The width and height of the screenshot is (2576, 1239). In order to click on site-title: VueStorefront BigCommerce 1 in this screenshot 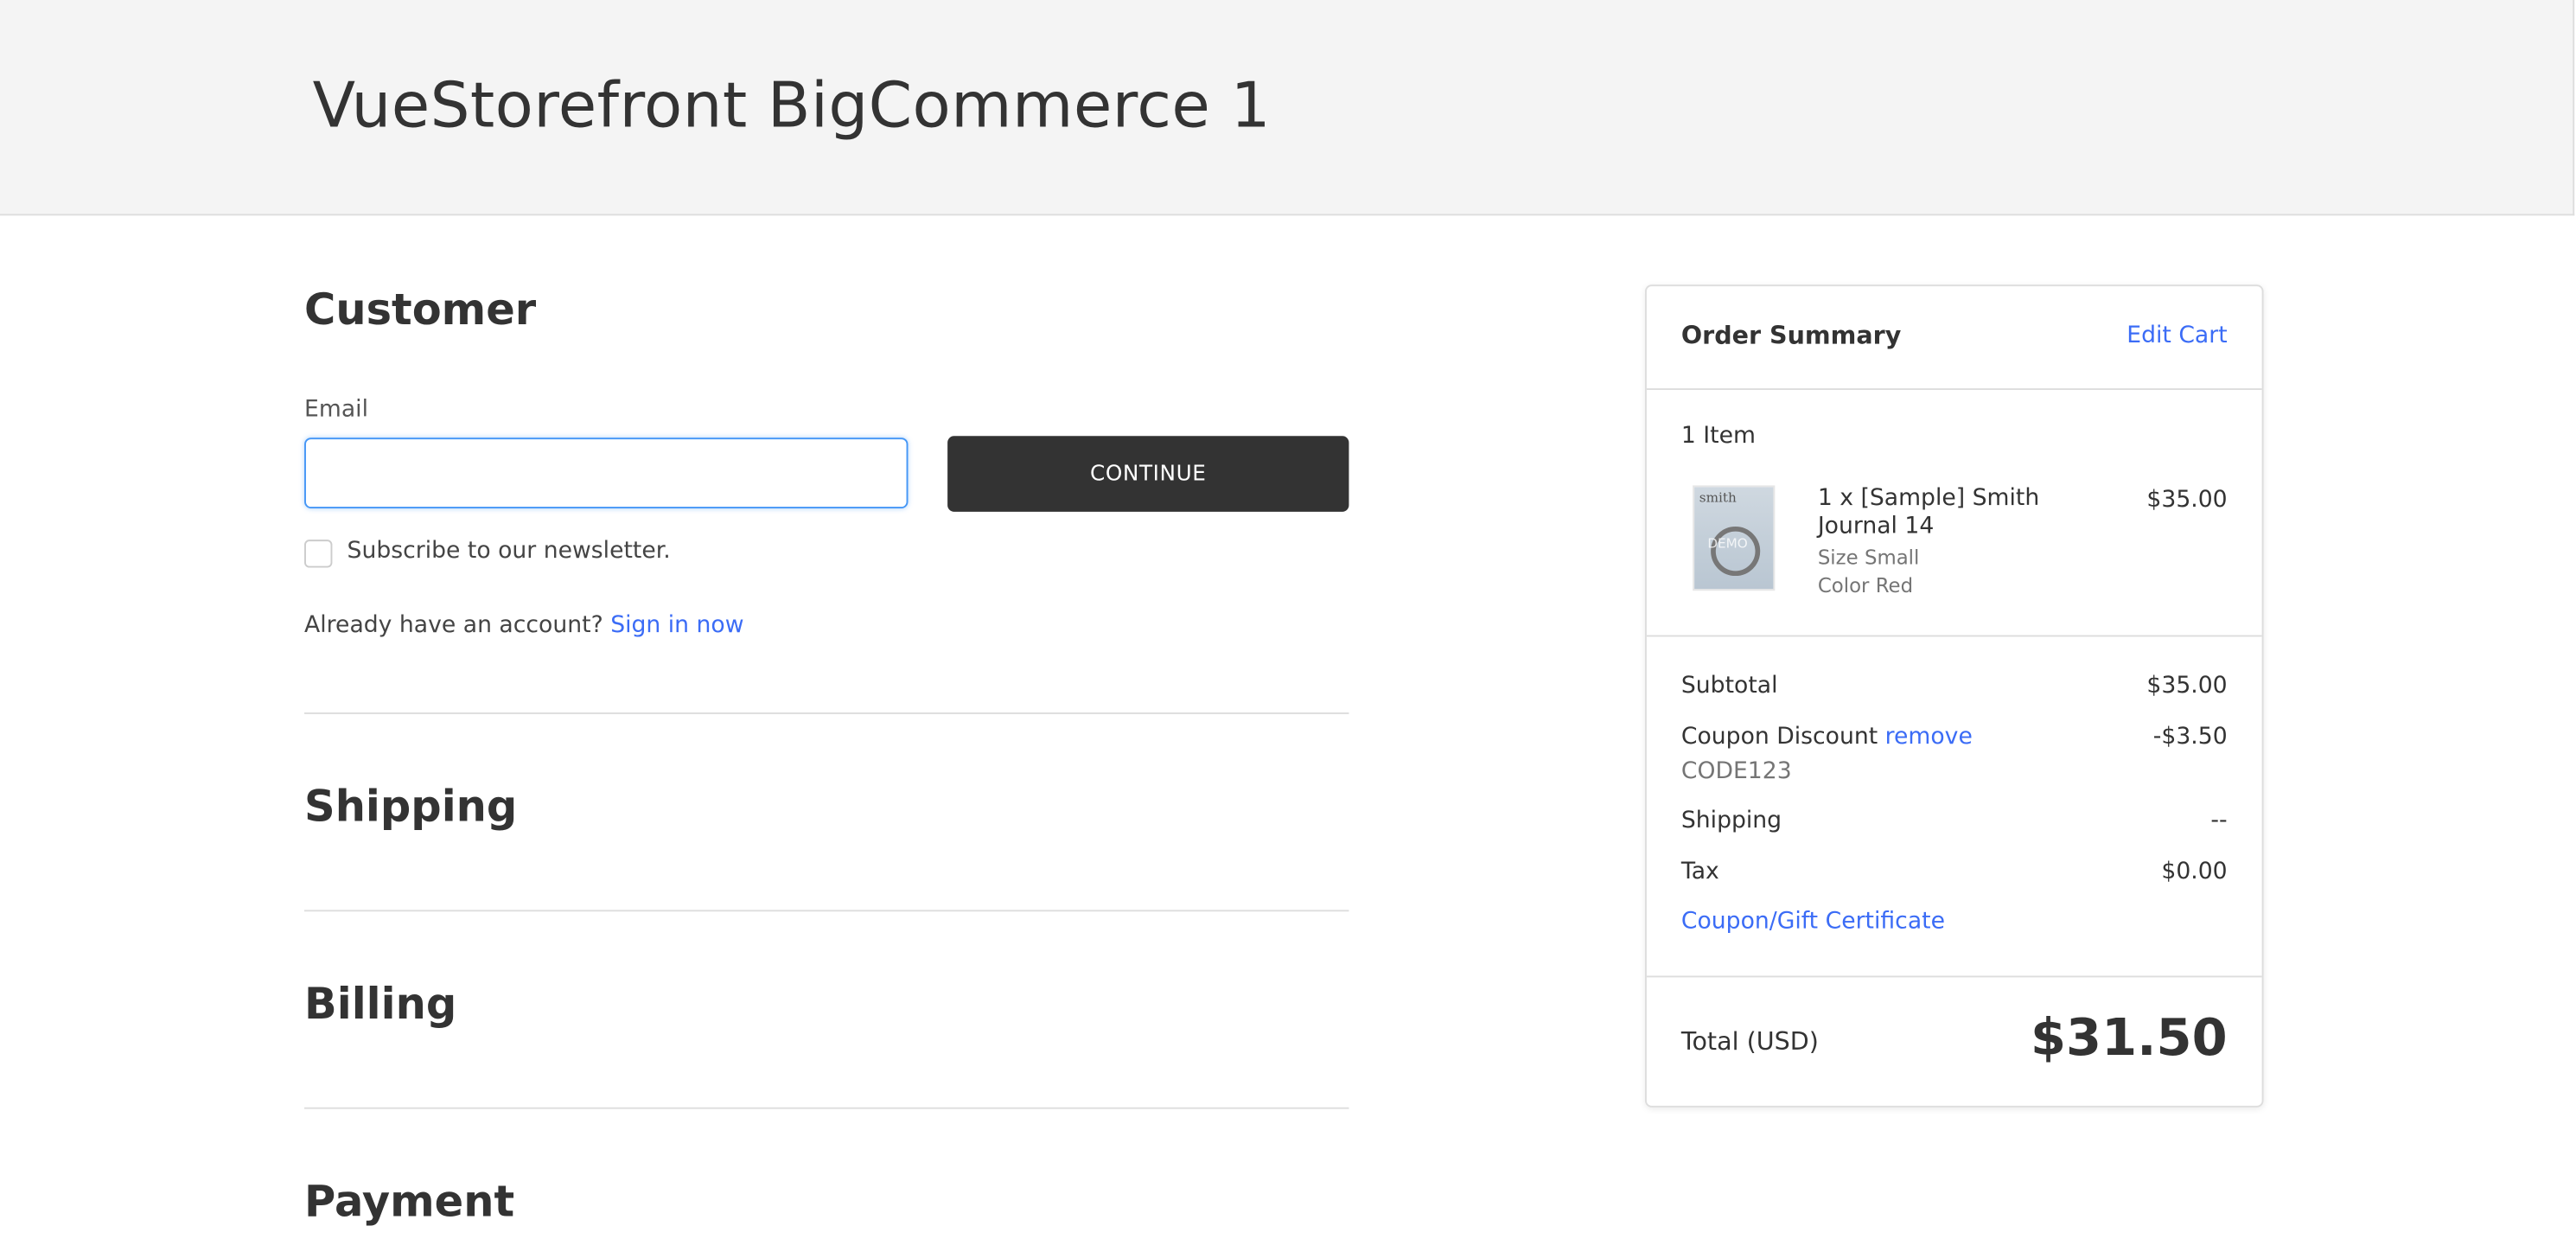, I will do `click(792, 106)`.